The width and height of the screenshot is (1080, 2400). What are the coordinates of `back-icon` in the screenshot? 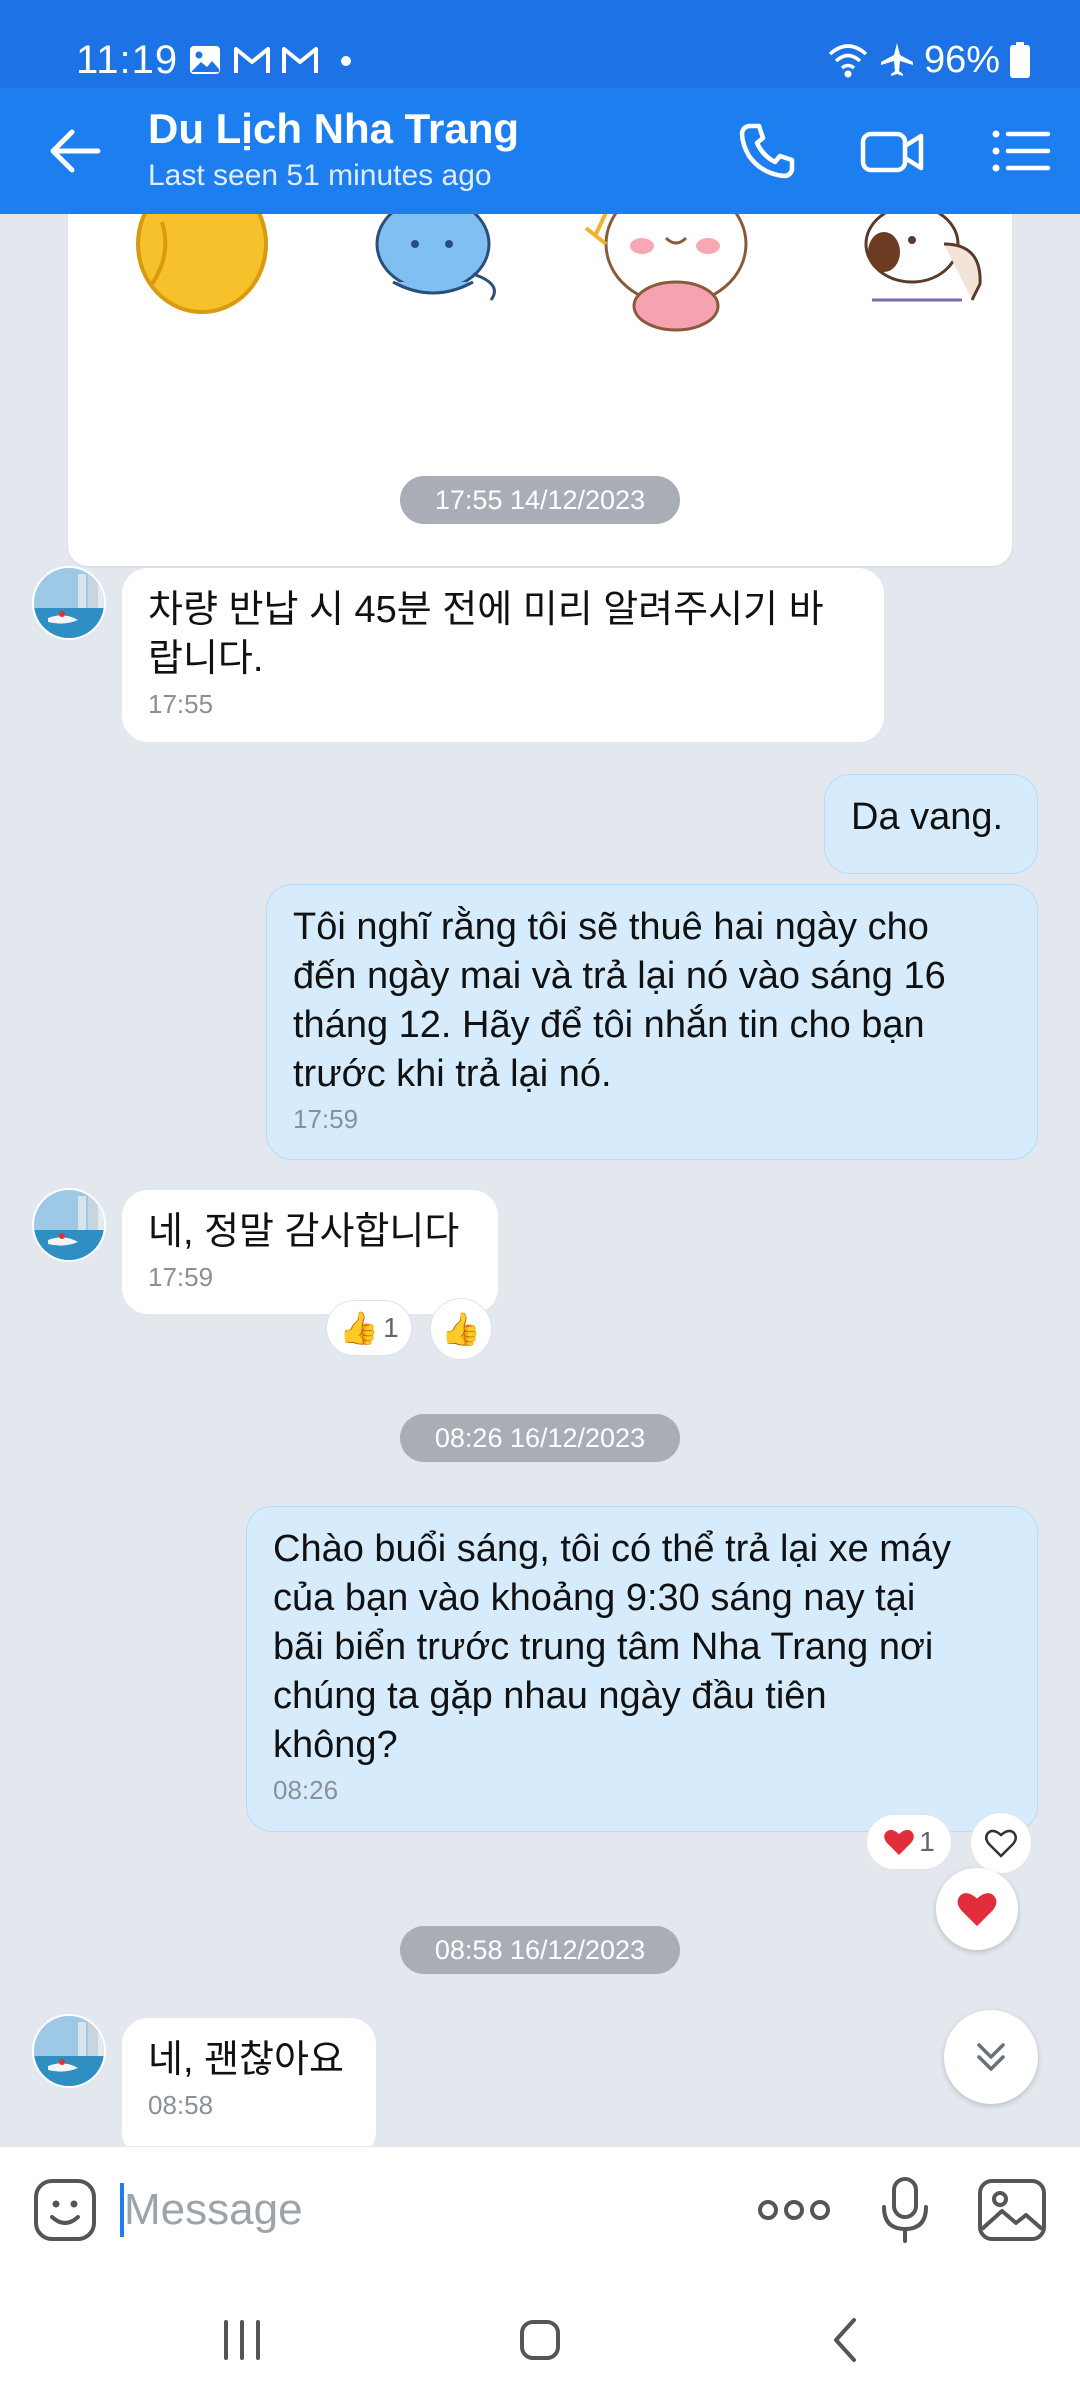 It's located at (846, 2340).